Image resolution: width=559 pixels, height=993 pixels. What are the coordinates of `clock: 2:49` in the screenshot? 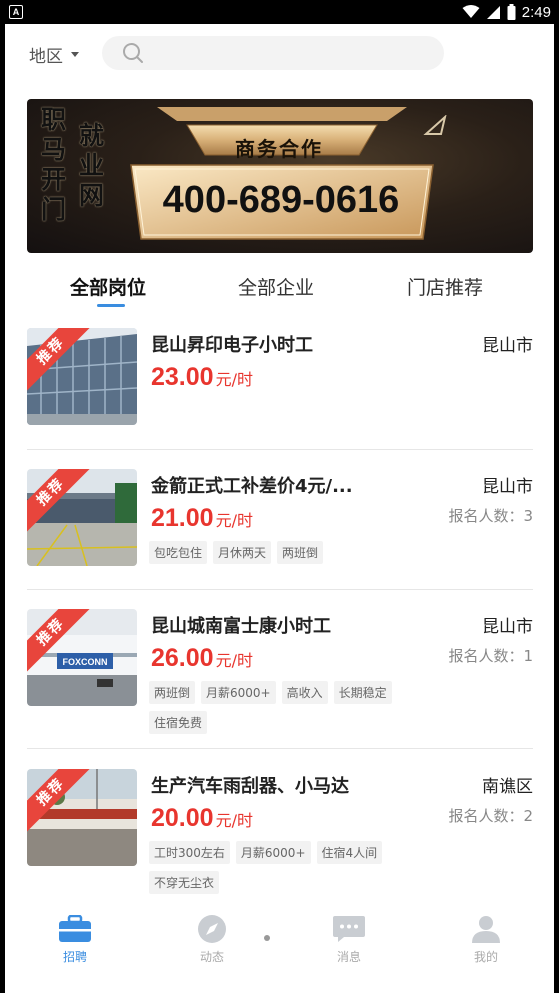 It's located at (536, 12).